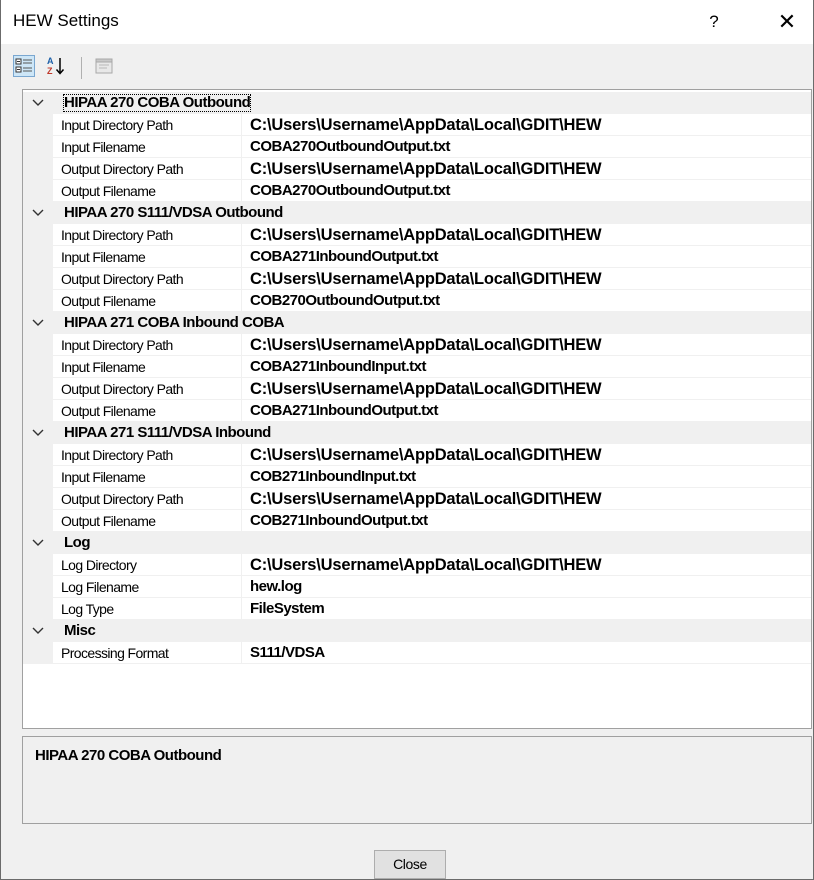 This screenshot has height=880, width=814. Describe the element at coordinates (117, 235) in the screenshot. I see `property-name: Input Directory Path` at that location.